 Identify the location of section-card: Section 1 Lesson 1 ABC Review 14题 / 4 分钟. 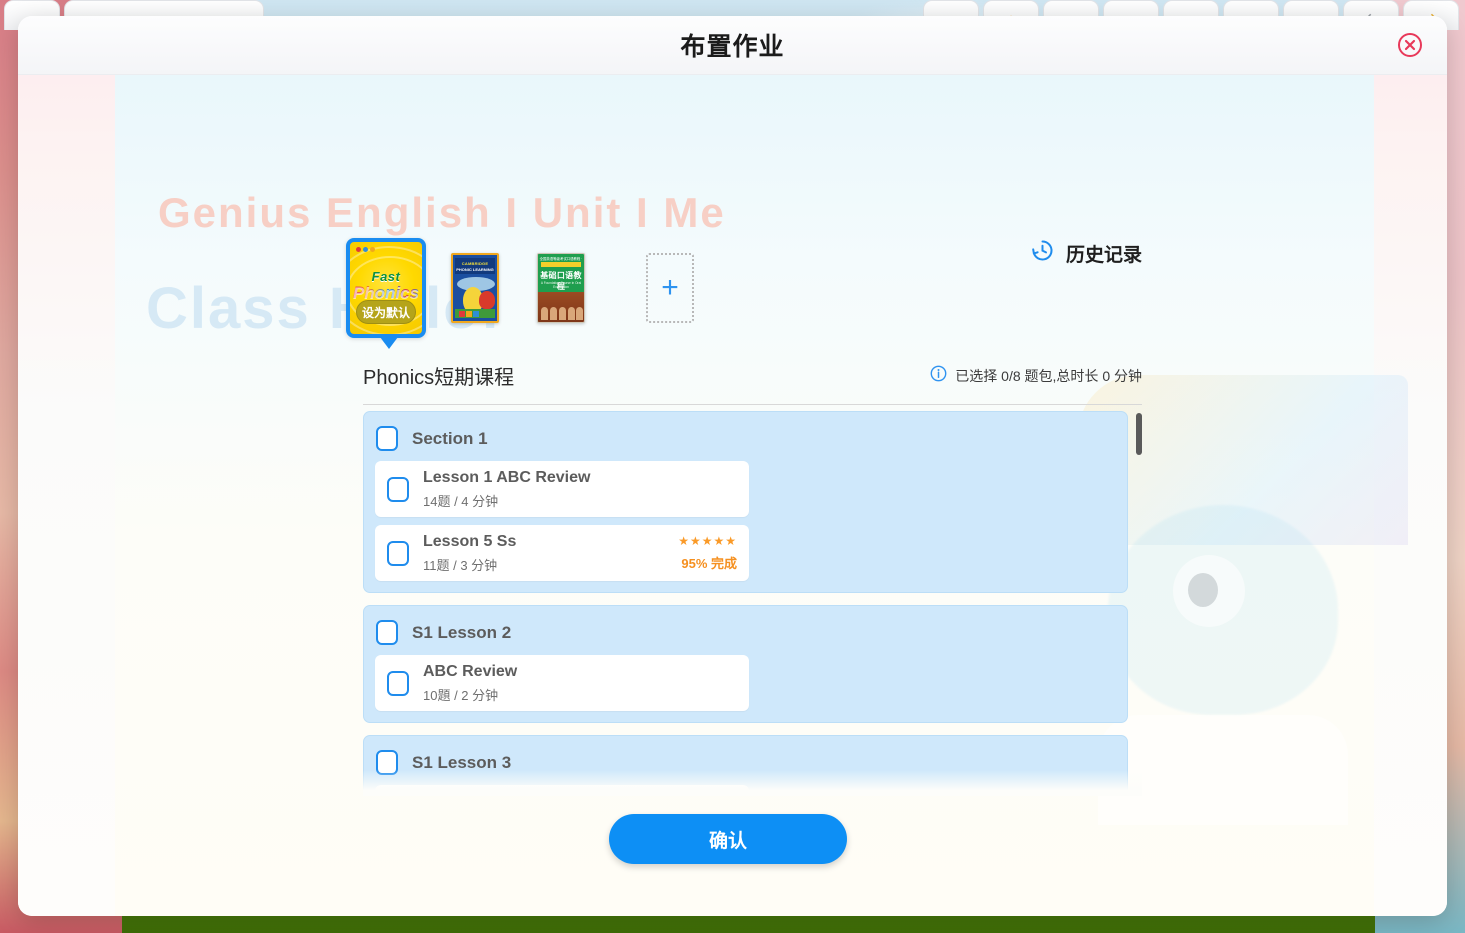
(745, 502).